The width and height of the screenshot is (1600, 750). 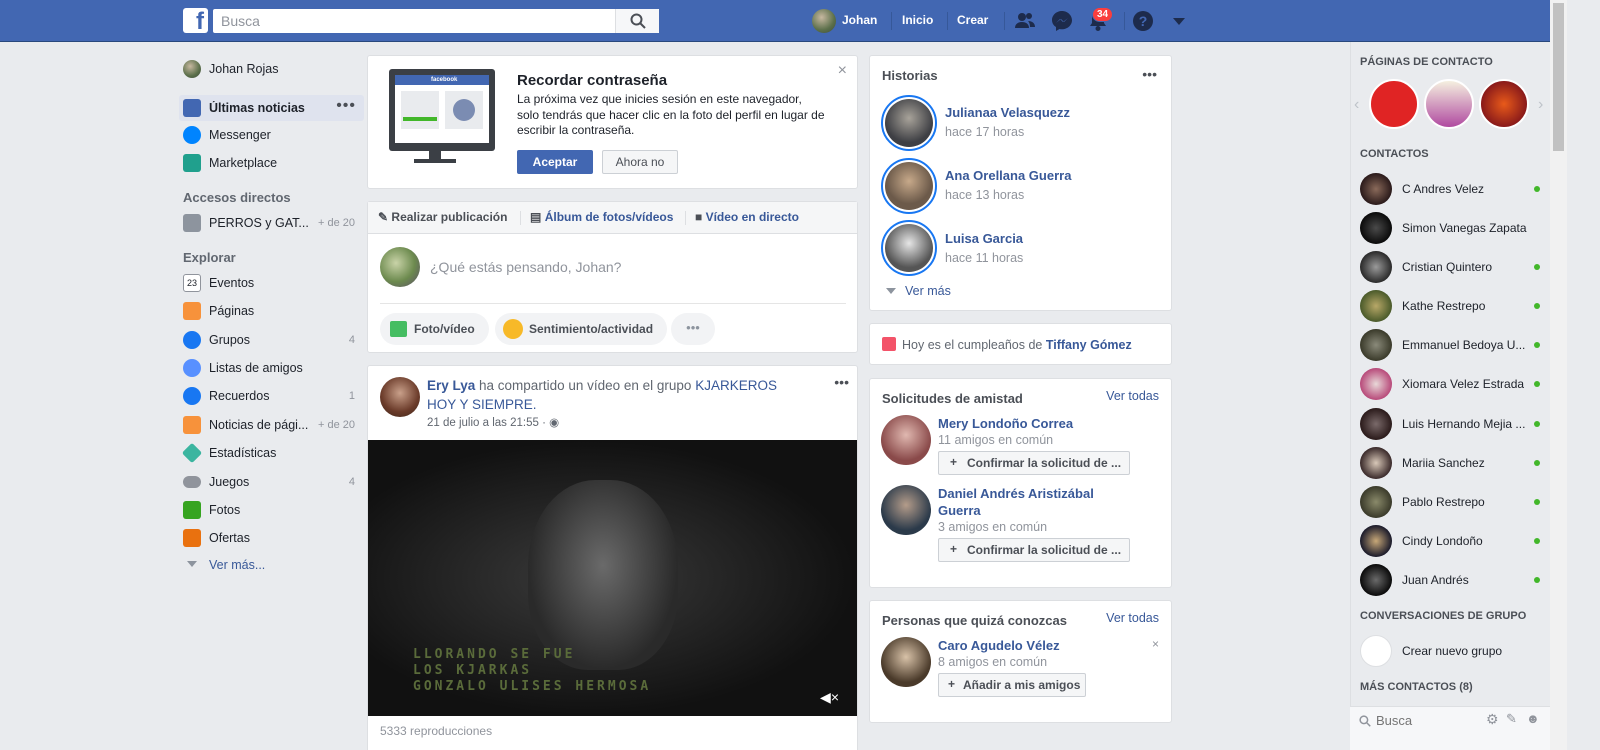 What do you see at coordinates (274, 283) in the screenshot?
I see `left-nav-item-events: 23 Eventos` at bounding box center [274, 283].